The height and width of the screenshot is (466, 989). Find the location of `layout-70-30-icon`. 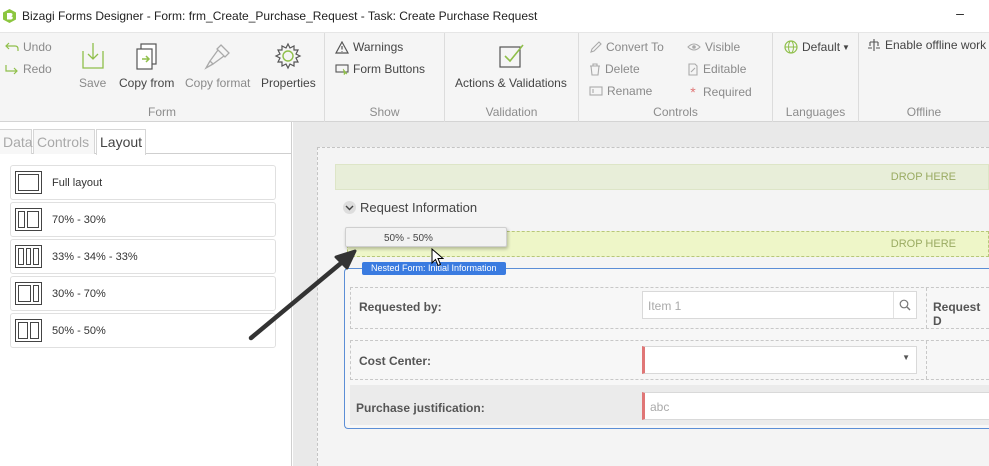

layout-70-30-icon is located at coordinates (28, 219).